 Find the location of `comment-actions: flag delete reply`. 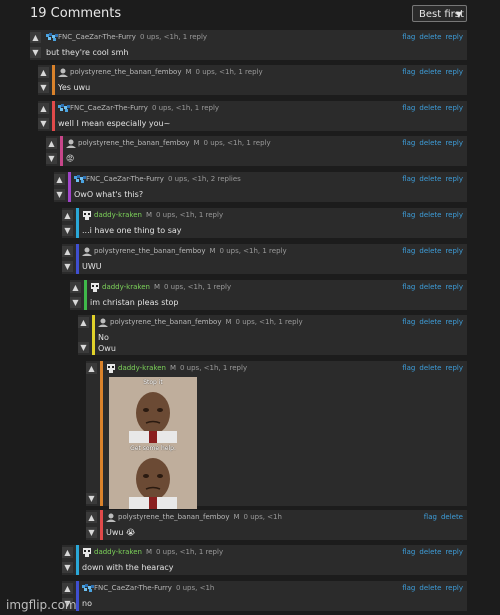

comment-actions: flag delete reply is located at coordinates (430, 368).